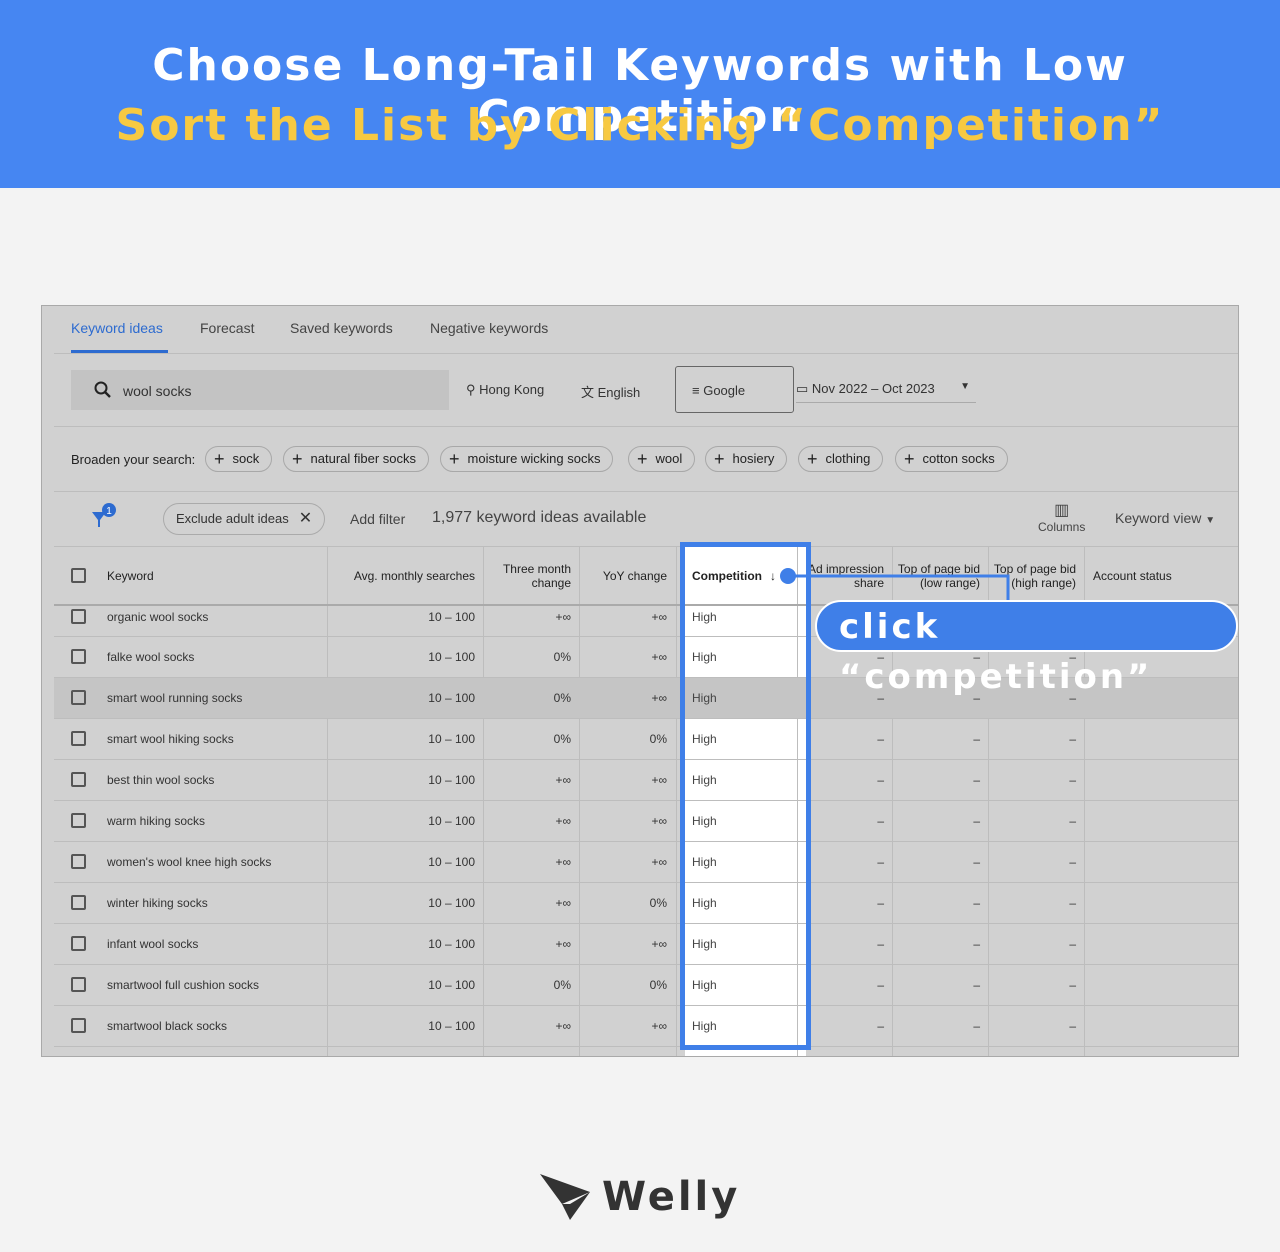 This screenshot has height=1252, width=1280. I want to click on welly-logo: Welly, so click(645, 1197).